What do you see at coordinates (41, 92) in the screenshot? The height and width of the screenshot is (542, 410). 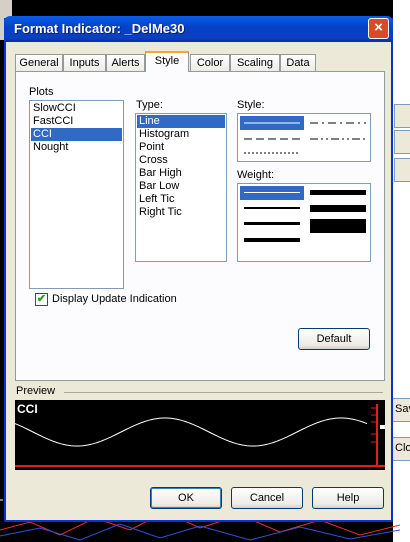 I see `plots-label: Plots` at bounding box center [41, 92].